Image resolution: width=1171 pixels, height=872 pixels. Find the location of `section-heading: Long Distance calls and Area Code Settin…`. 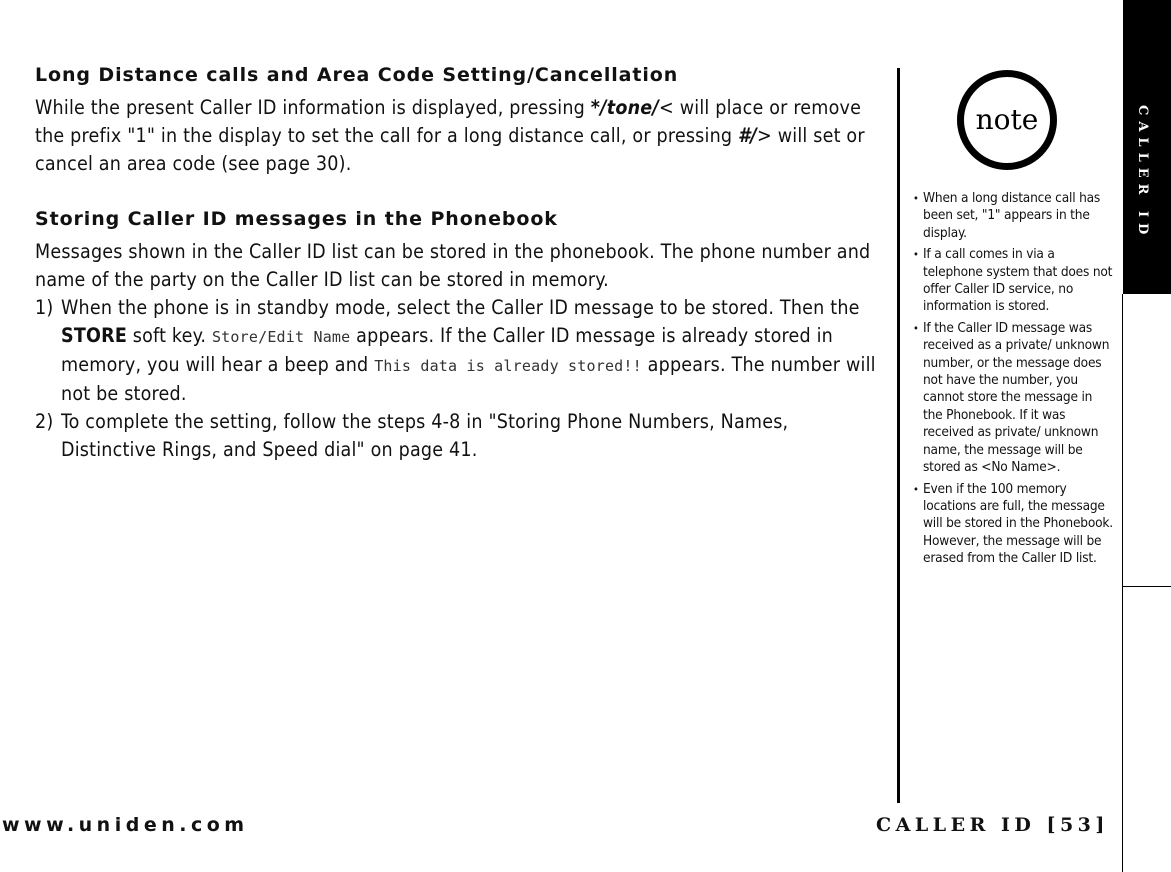

section-heading: Long Distance calls and Area Code Settin… is located at coordinates (357, 75).